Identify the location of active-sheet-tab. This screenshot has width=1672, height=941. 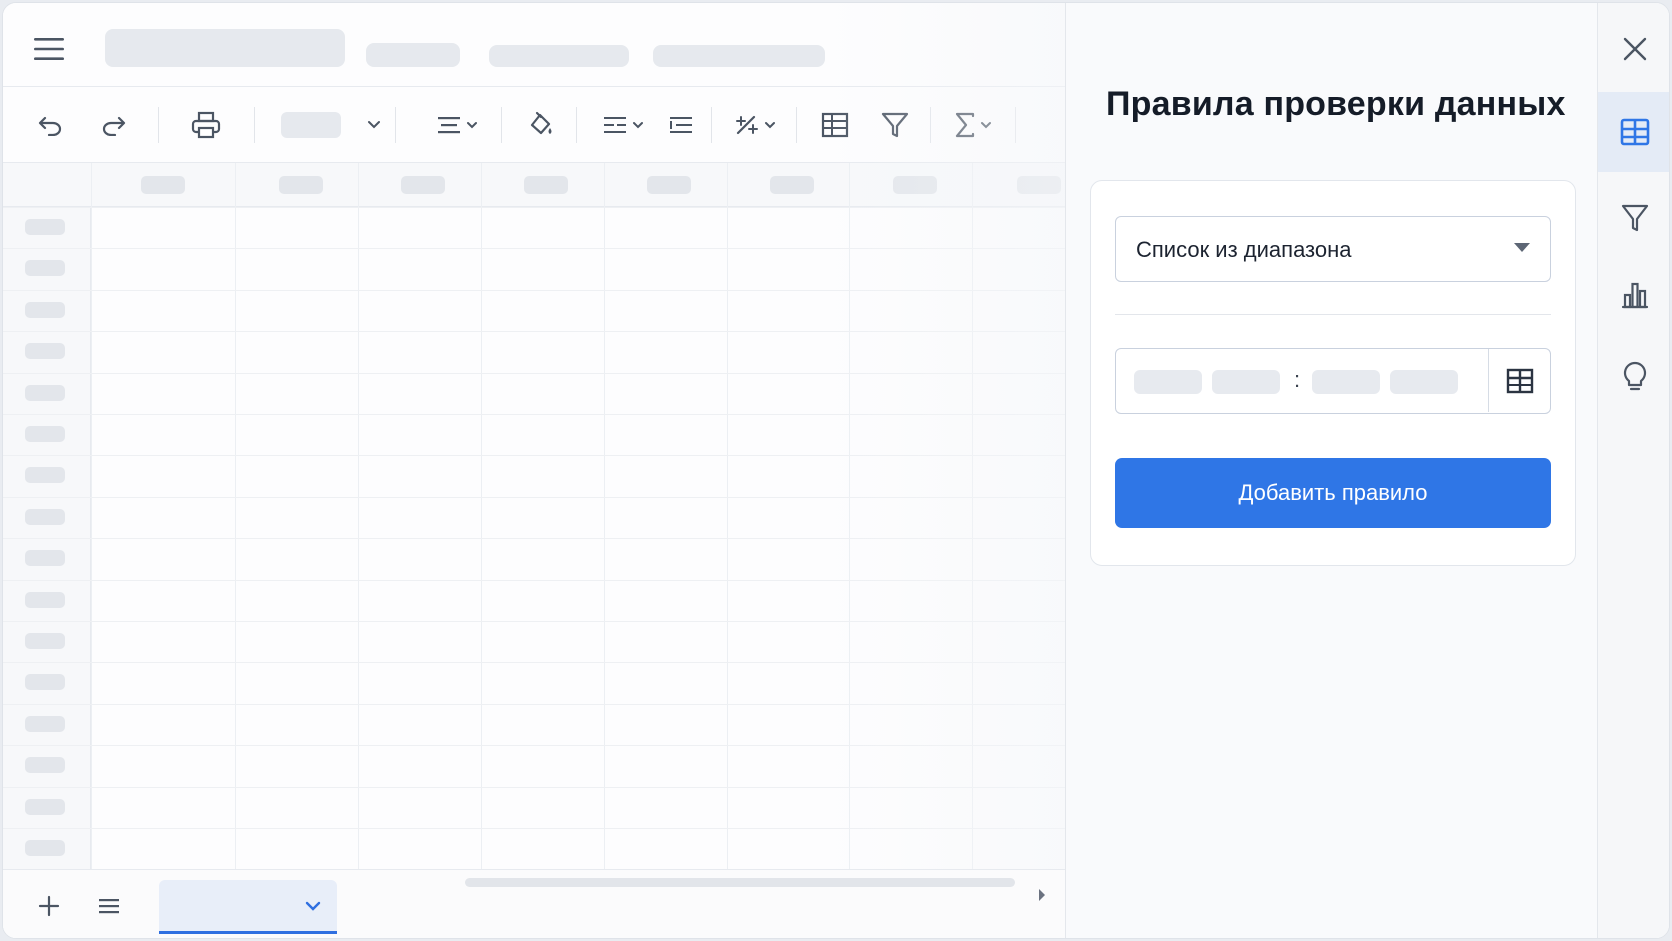
(248, 907).